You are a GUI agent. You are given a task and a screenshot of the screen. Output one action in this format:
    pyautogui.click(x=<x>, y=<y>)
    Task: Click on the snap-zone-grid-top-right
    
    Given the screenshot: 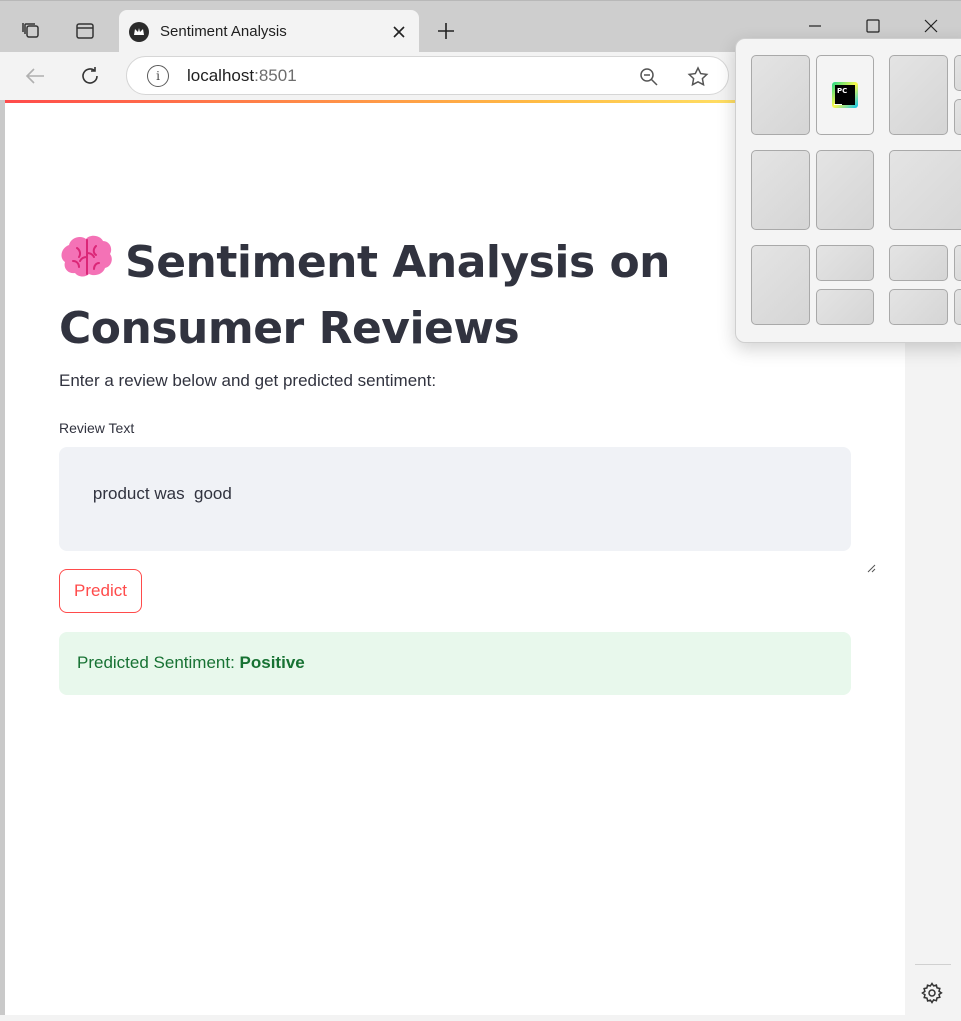 What is the action you would take?
    pyautogui.click(x=957, y=263)
    